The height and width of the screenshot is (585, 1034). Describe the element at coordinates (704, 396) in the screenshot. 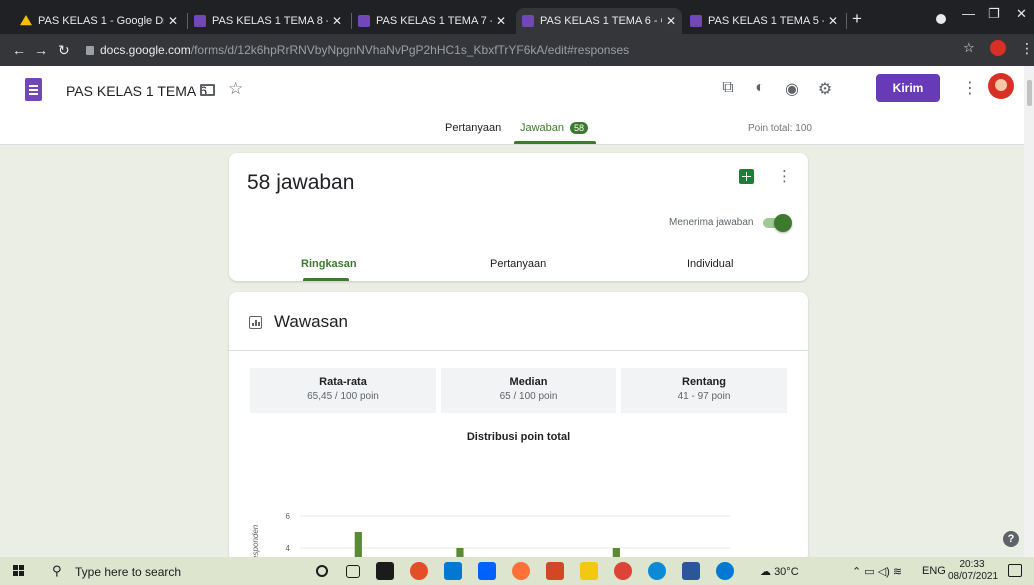

I see `stat-value: 41 - 97 poin` at that location.